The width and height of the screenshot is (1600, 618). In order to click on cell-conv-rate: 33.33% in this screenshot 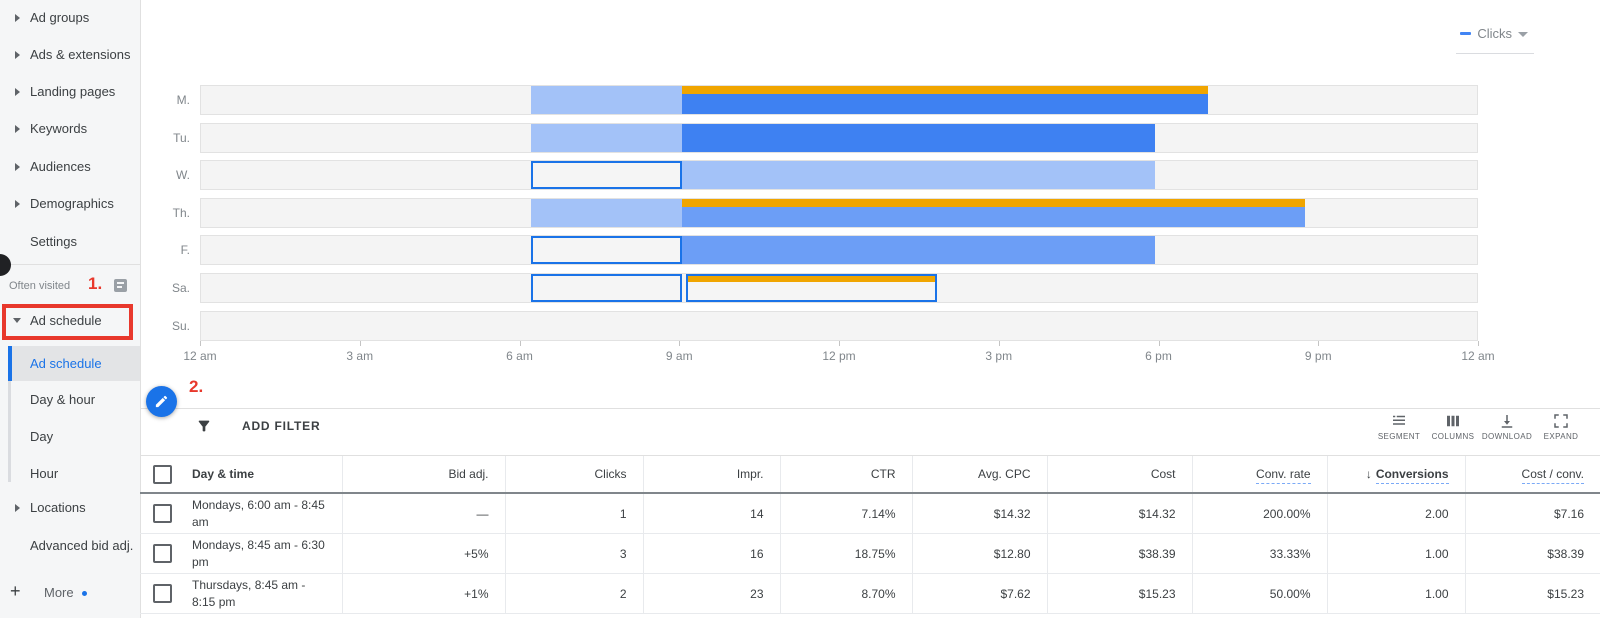, I will do `click(1259, 553)`.